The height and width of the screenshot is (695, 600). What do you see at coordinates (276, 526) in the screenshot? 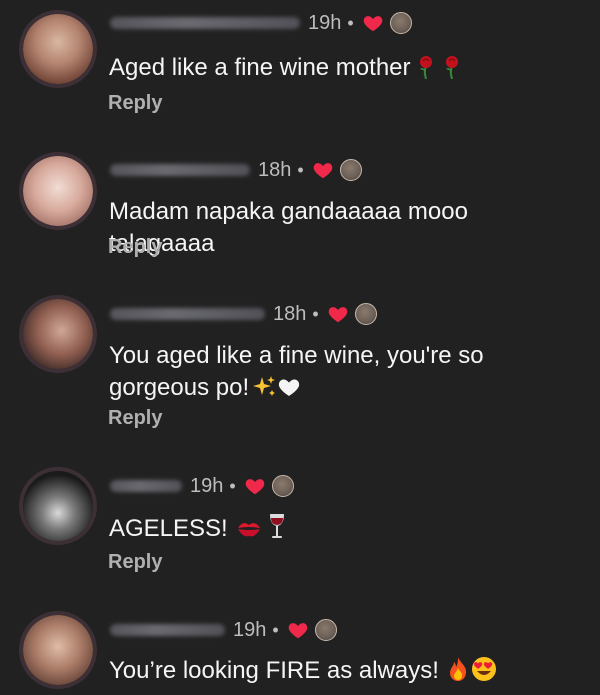
I see `wine-glass-icon` at bounding box center [276, 526].